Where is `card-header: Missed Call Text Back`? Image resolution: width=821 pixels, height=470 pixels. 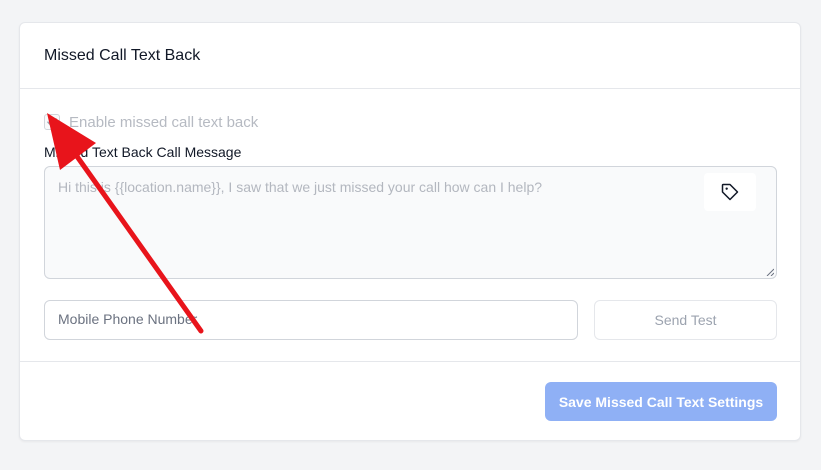
card-header: Missed Call Text Back is located at coordinates (410, 56).